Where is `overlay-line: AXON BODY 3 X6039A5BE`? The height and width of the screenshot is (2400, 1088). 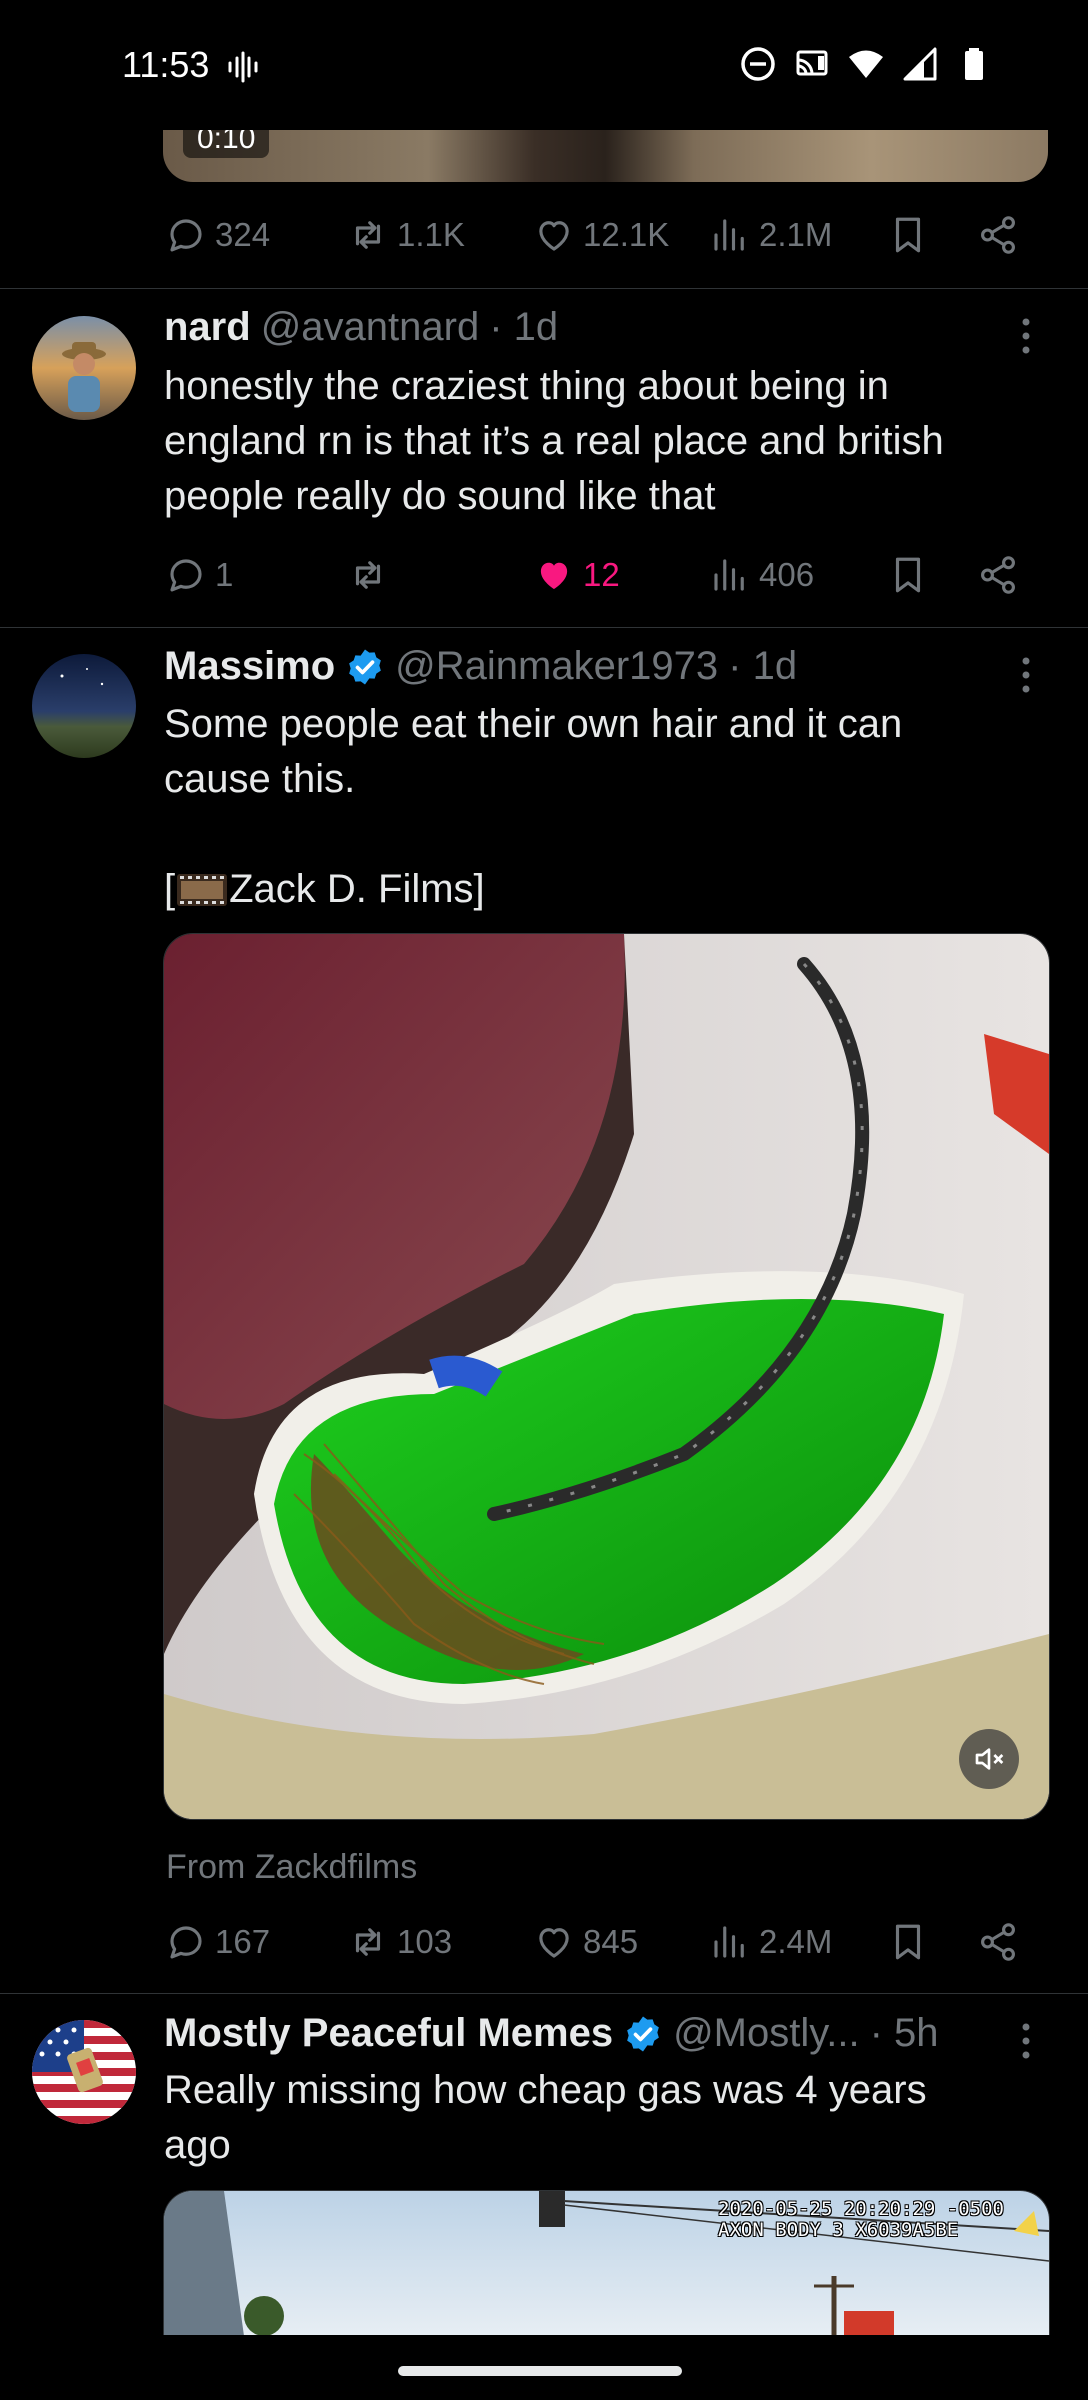
overlay-line: AXON BODY 3 X6039A5BE is located at coordinates (838, 2230).